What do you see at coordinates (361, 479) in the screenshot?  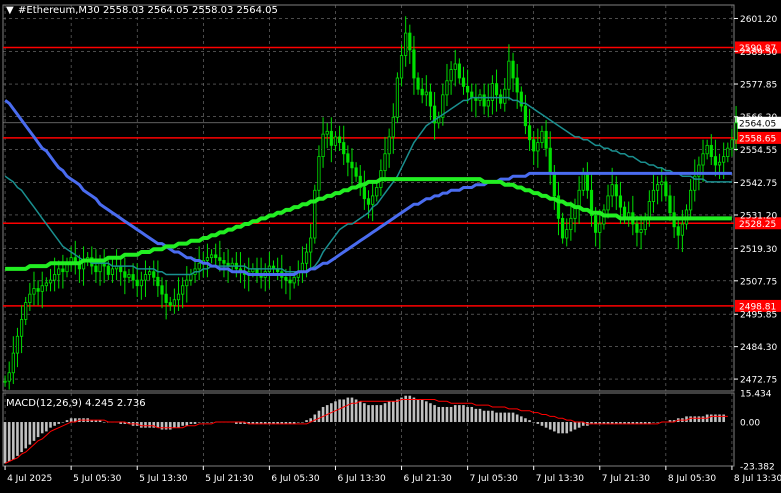 I see `time-tick-label: 6 Jul 13:30` at bounding box center [361, 479].